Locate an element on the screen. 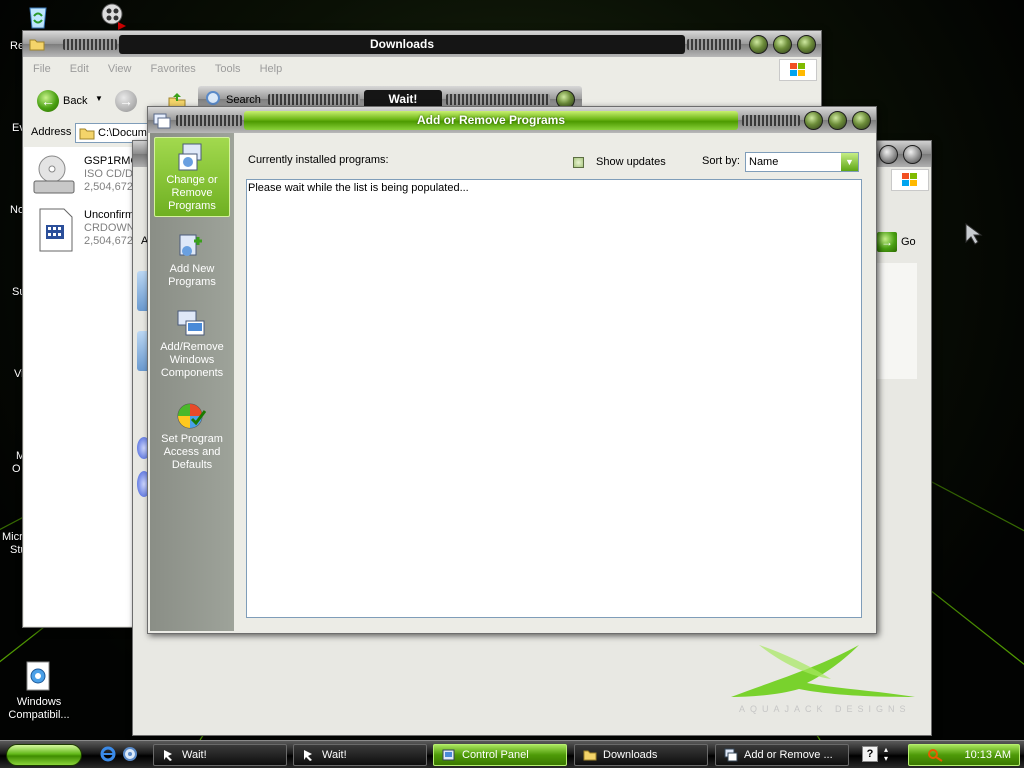  program-access-defaults-icon is located at coordinates (191, 416).